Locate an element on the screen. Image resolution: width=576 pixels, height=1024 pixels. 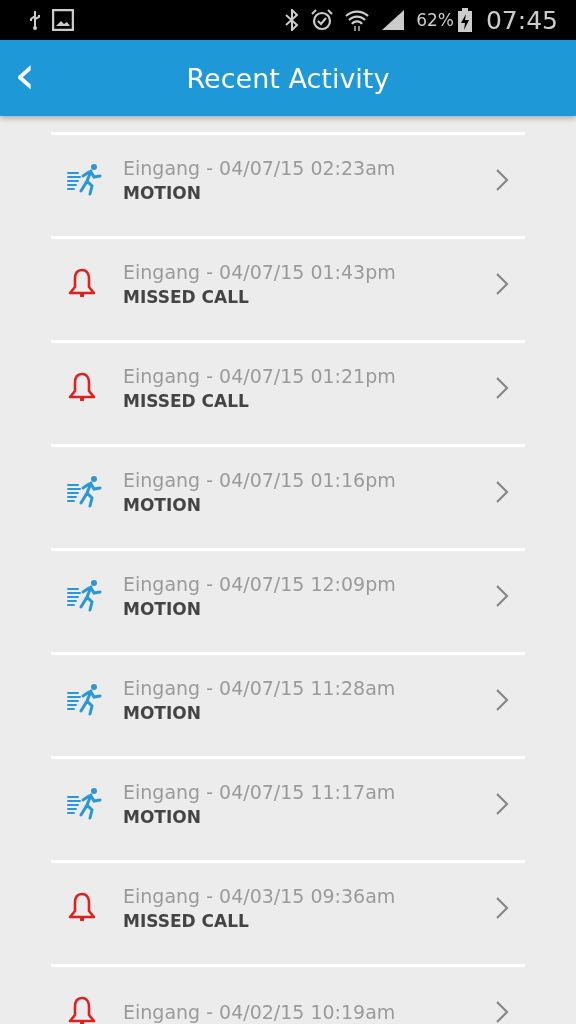
activity-row: Eingang - 04/07/15 11:28am MOTION is located at coordinates (288, 707).